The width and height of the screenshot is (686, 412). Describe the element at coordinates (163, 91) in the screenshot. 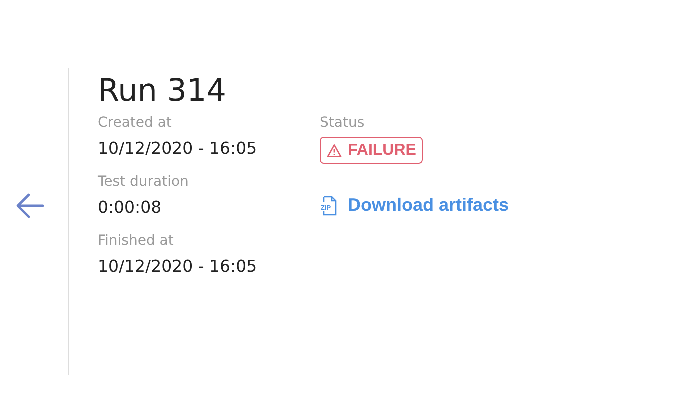

I see `run-title: Run 314` at that location.